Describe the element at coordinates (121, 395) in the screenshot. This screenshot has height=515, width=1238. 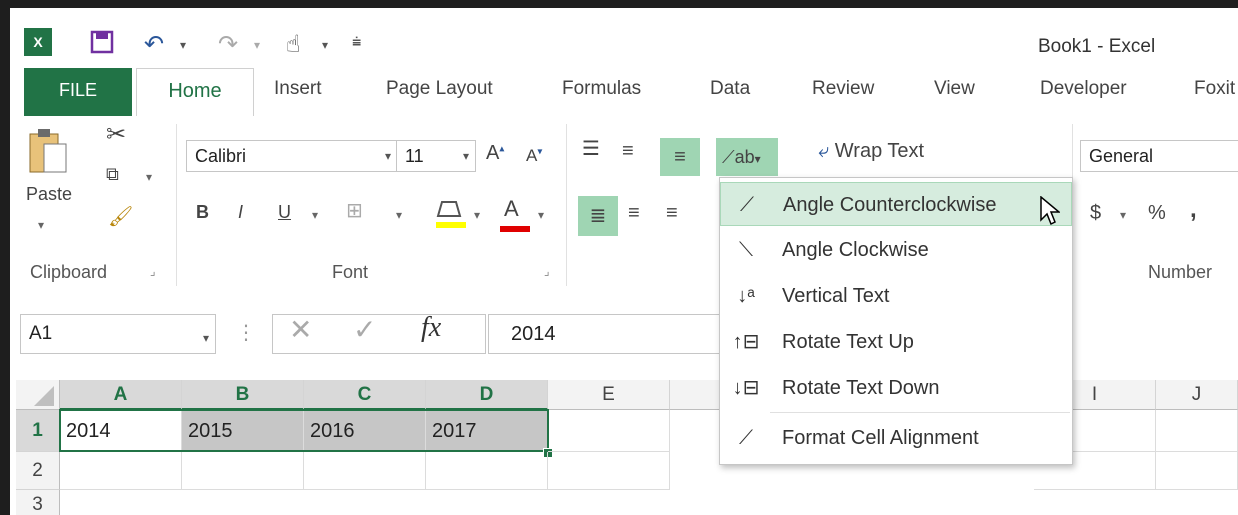
I see `column-header-a: A` at that location.